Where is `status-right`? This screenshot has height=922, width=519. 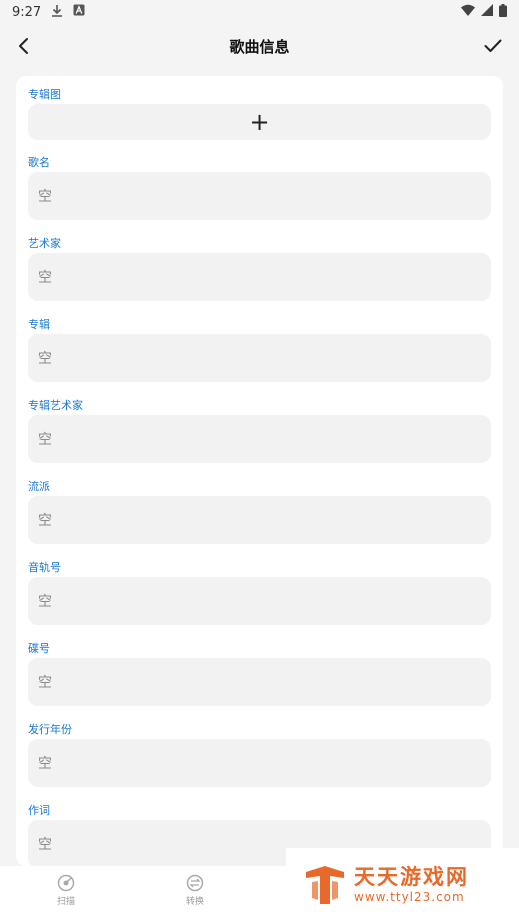 status-right is located at coordinates (484, 12).